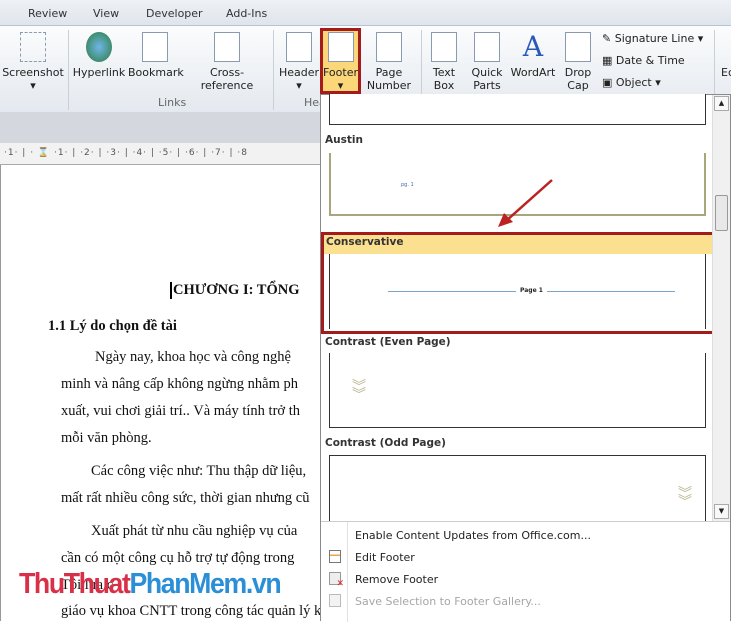  I want to click on quick-parts-label: Quick Parts, so click(487, 79).